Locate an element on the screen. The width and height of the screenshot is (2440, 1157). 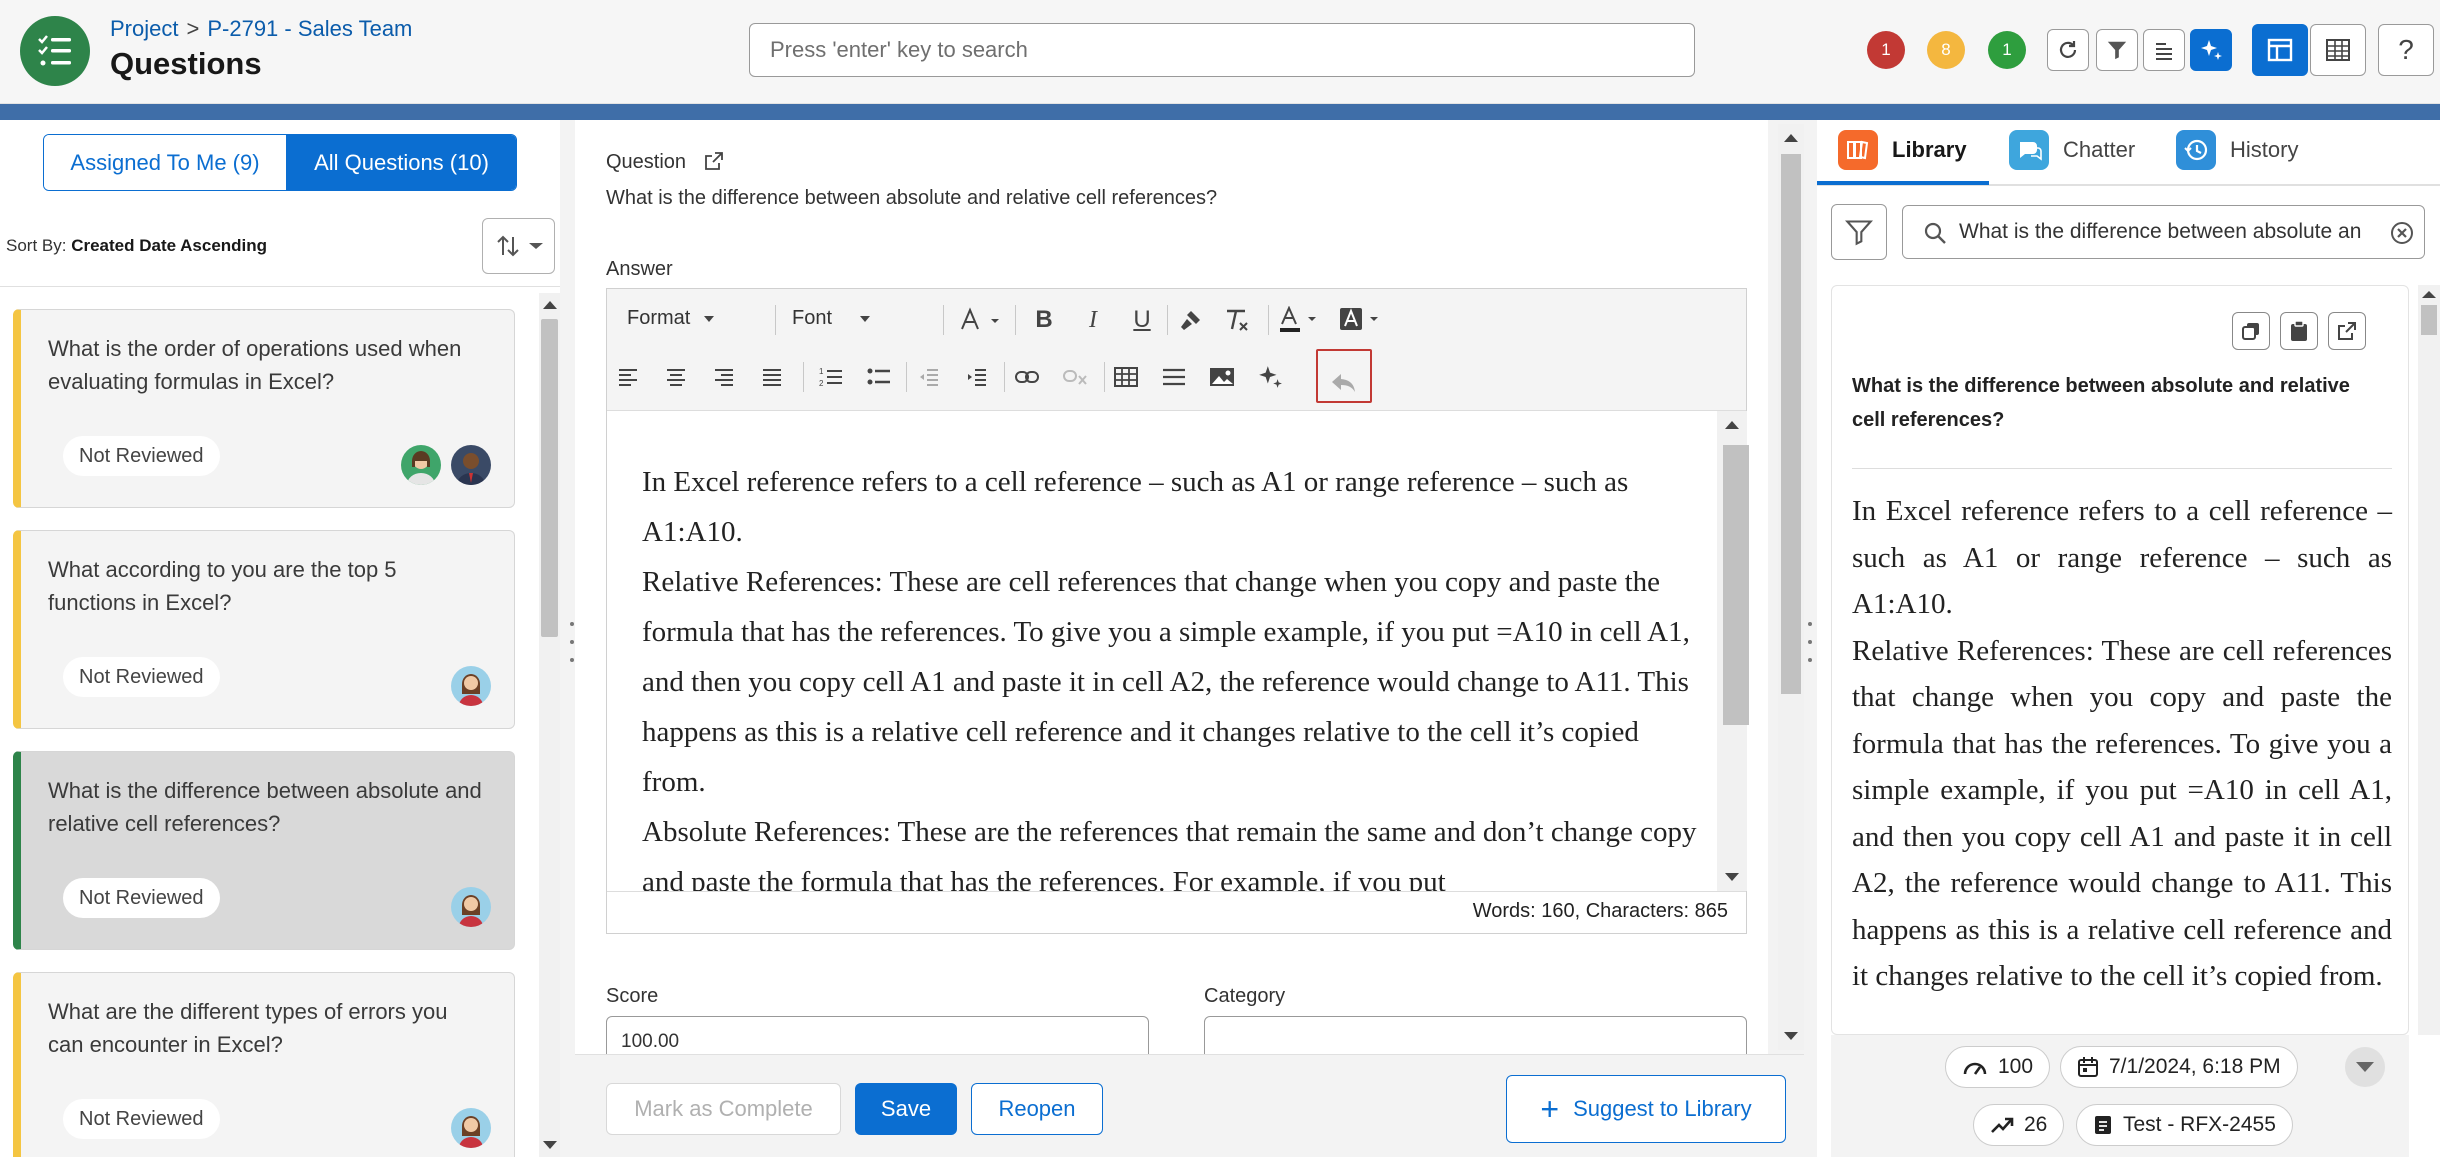
bullet-list-button is located at coordinates (879, 377).